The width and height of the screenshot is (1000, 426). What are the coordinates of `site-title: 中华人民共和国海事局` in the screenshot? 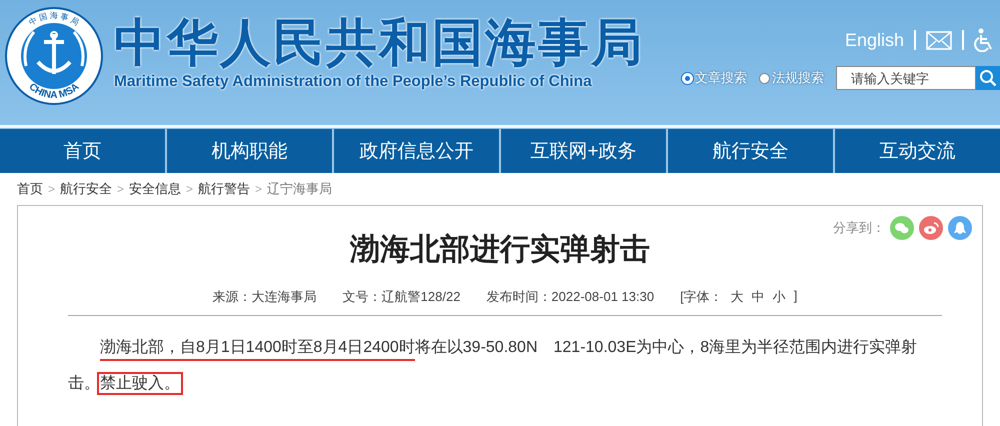 It's located at (379, 43).